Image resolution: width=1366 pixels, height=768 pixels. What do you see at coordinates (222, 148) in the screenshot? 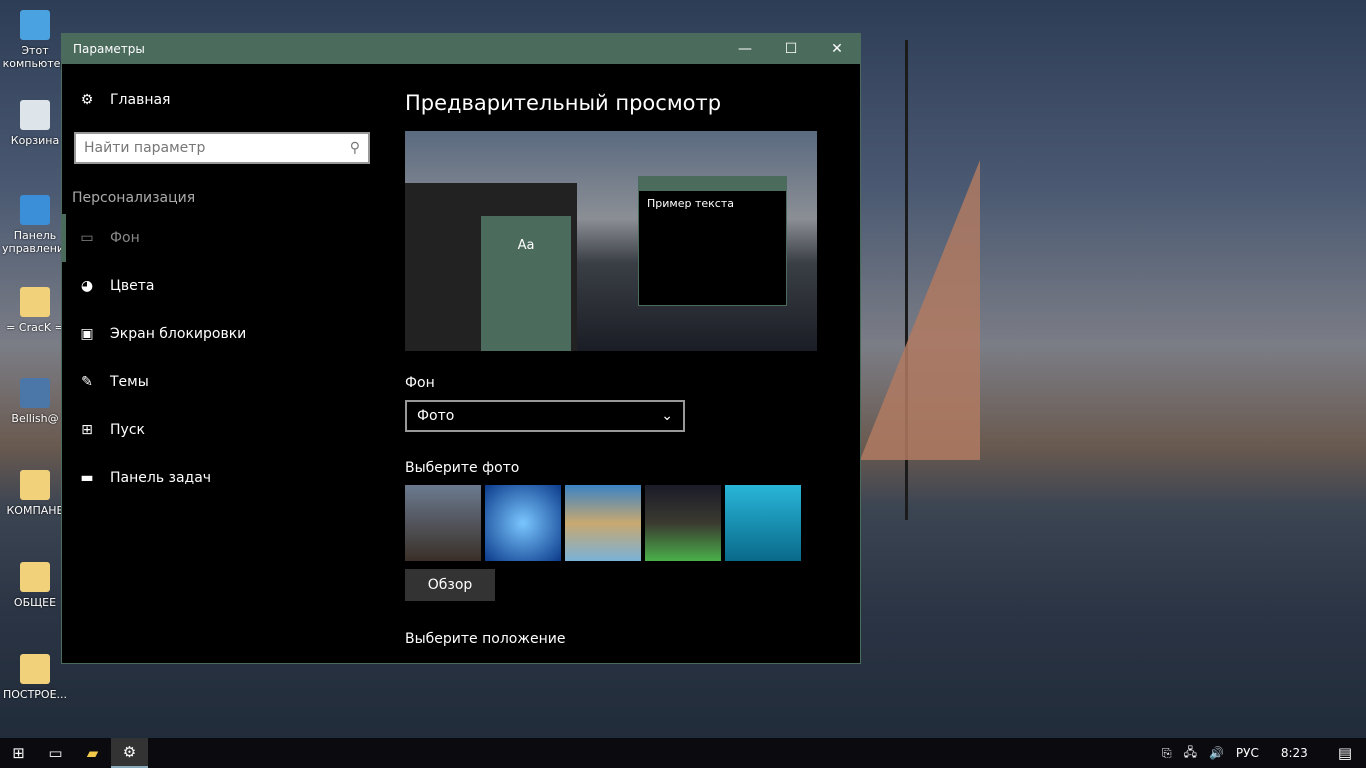
I see `search-input: Найти параметр ⚲` at bounding box center [222, 148].